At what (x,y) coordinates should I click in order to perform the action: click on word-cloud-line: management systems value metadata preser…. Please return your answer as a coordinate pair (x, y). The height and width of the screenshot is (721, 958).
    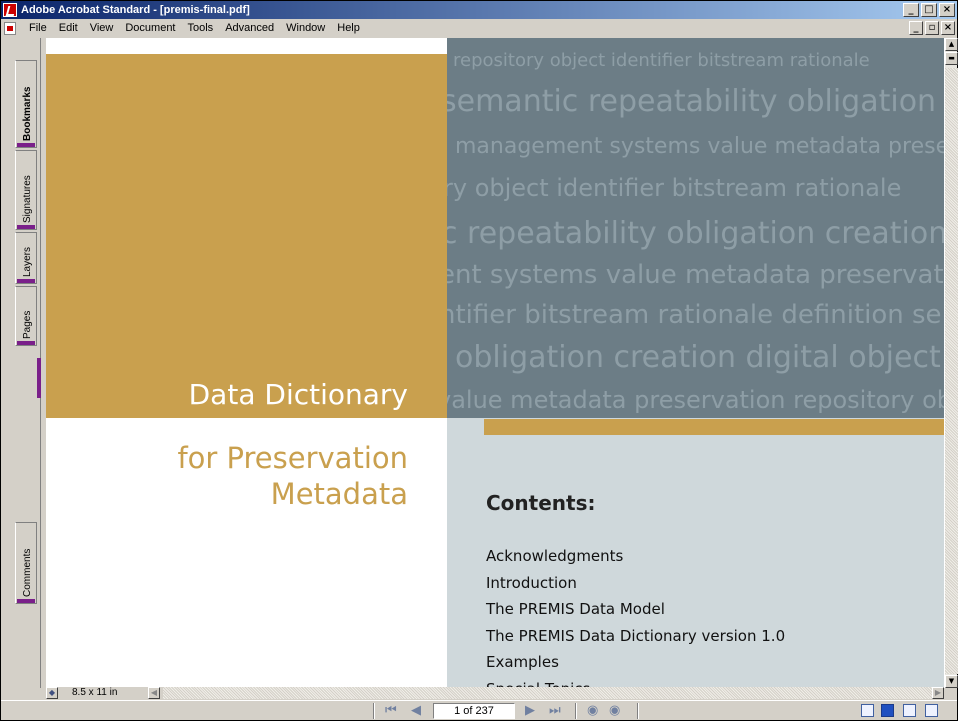
    Looking at the image, I should click on (699, 146).